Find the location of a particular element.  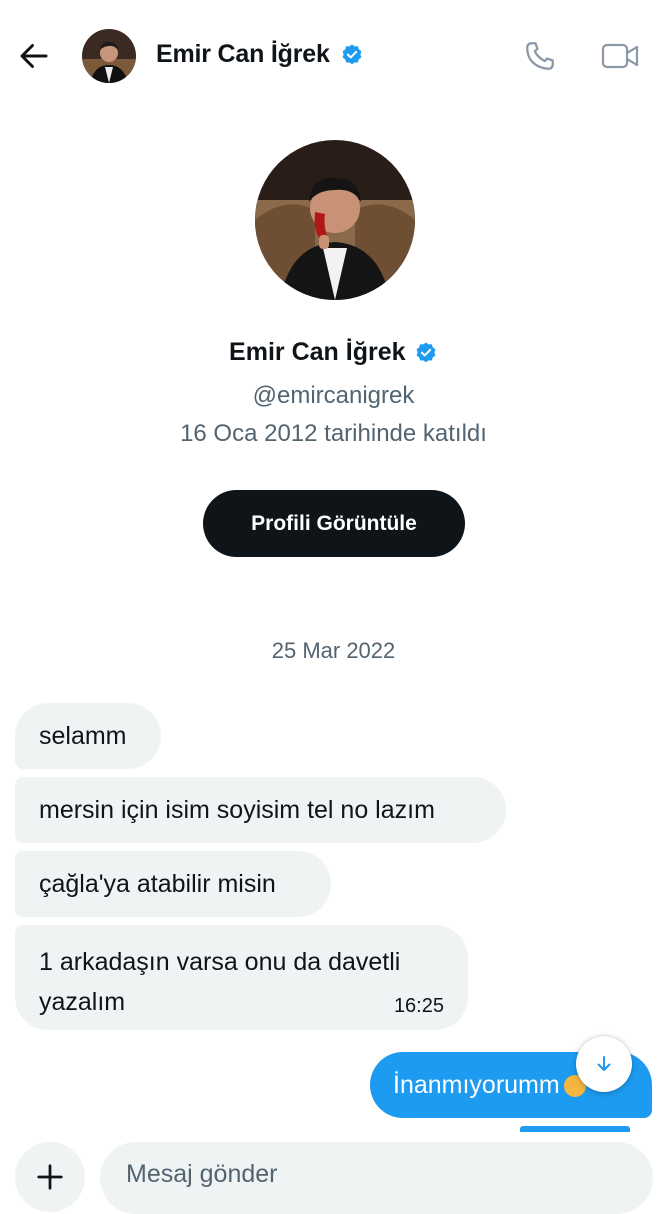

header-avatar is located at coordinates (109, 56).